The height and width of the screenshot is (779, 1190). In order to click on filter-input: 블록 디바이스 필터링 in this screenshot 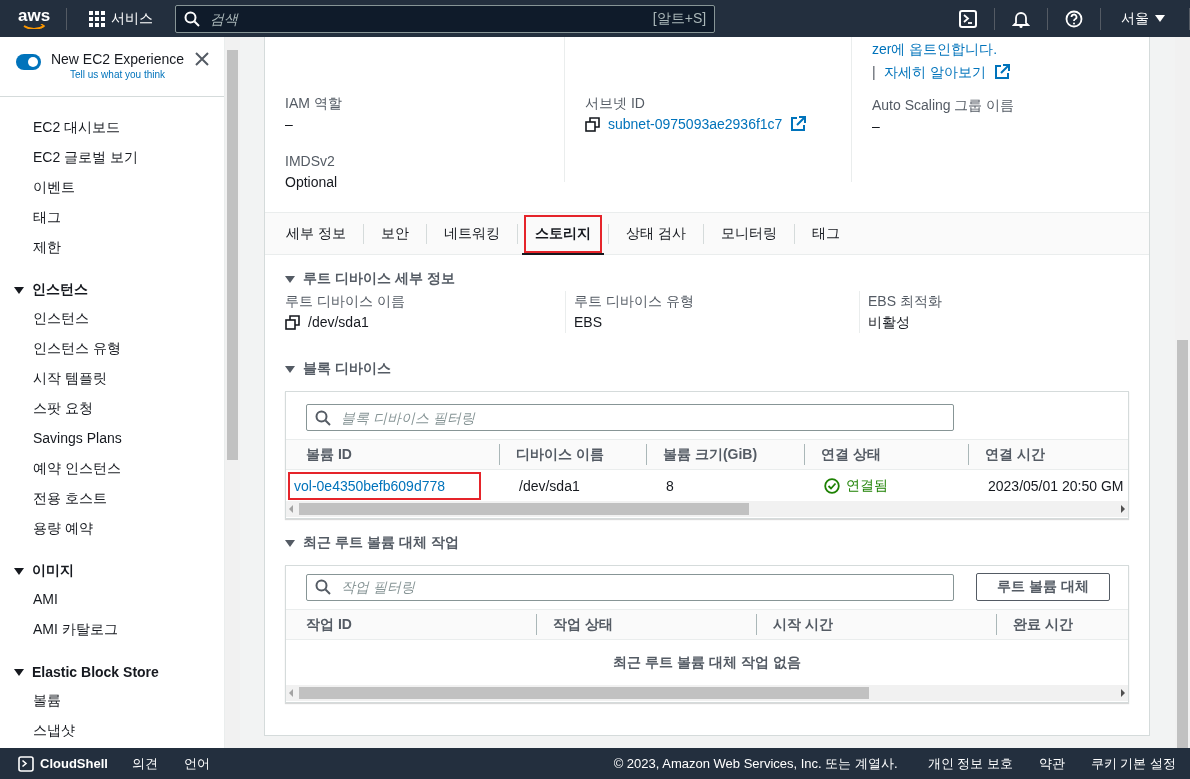, I will do `click(642, 417)`.